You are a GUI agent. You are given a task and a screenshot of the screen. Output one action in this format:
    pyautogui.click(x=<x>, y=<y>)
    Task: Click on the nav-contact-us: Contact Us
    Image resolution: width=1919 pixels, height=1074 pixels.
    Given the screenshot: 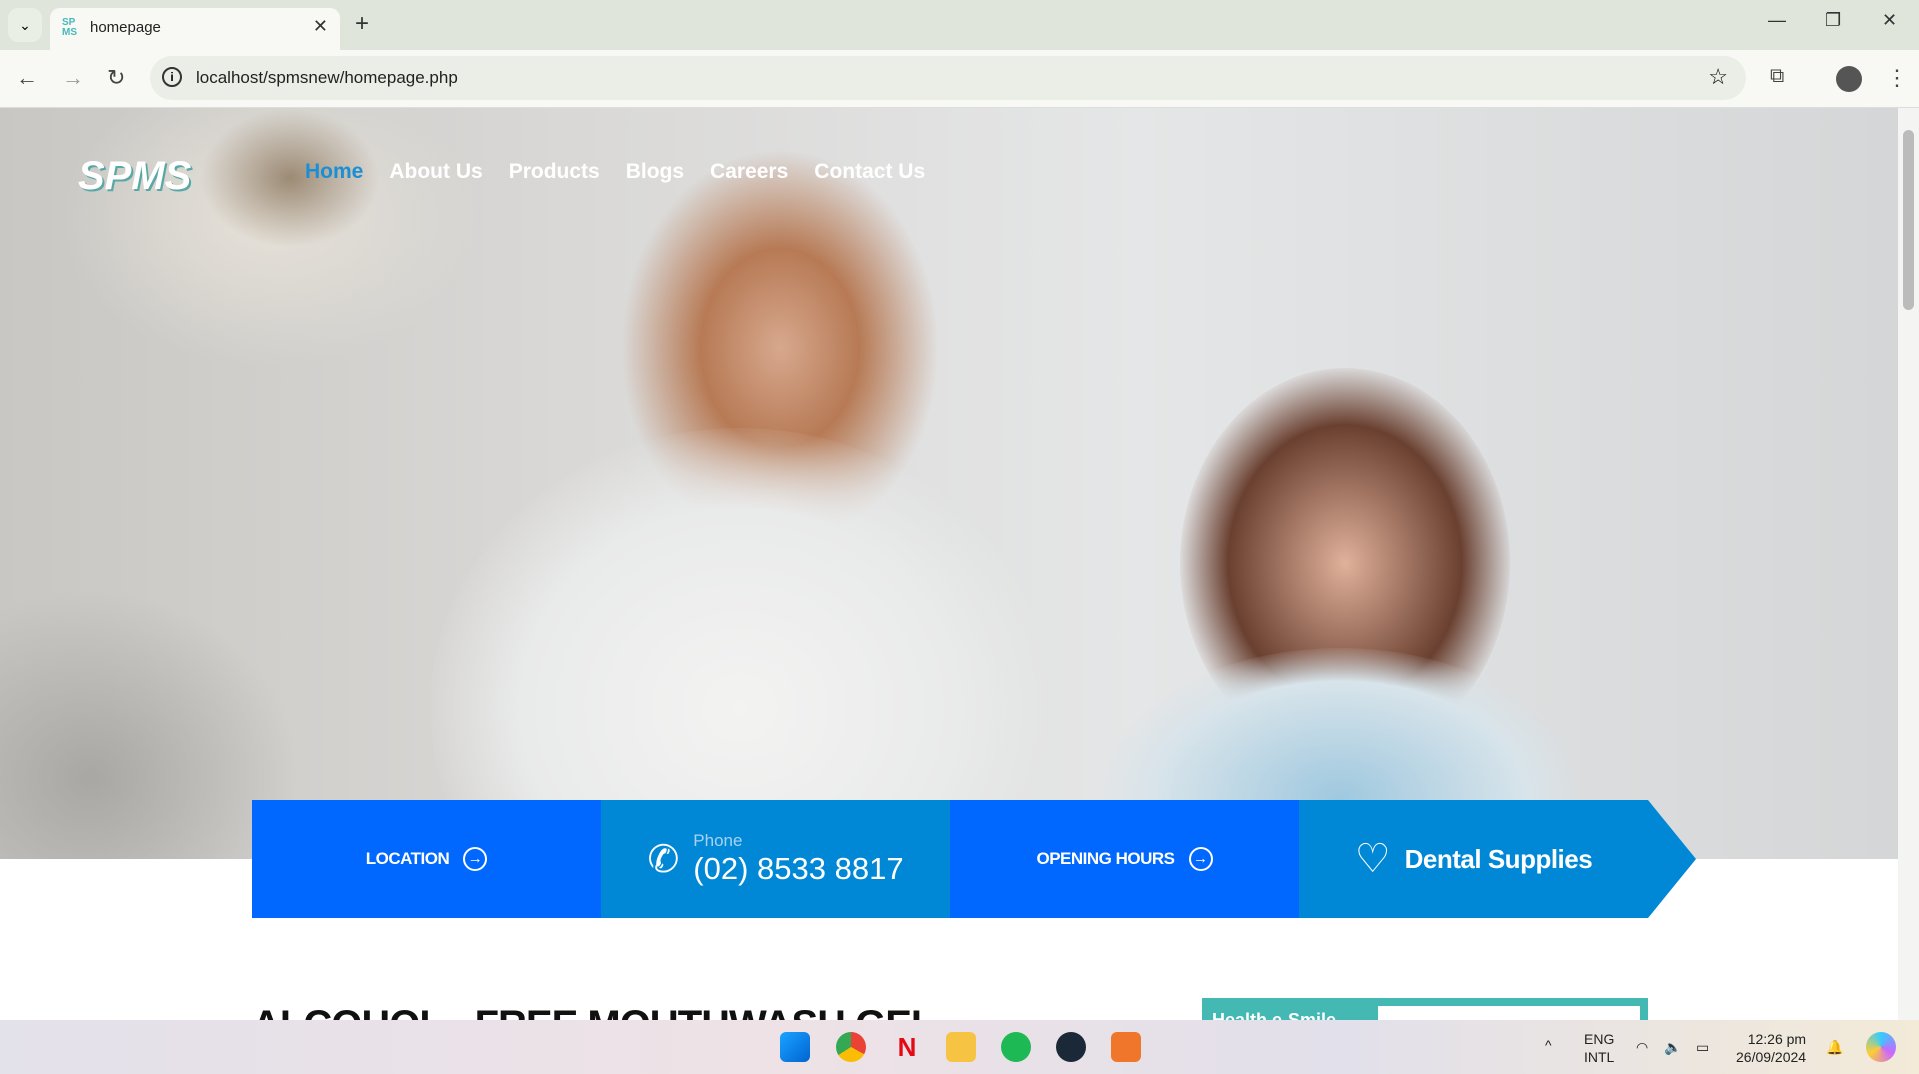 What is the action you would take?
    pyautogui.click(x=869, y=172)
    